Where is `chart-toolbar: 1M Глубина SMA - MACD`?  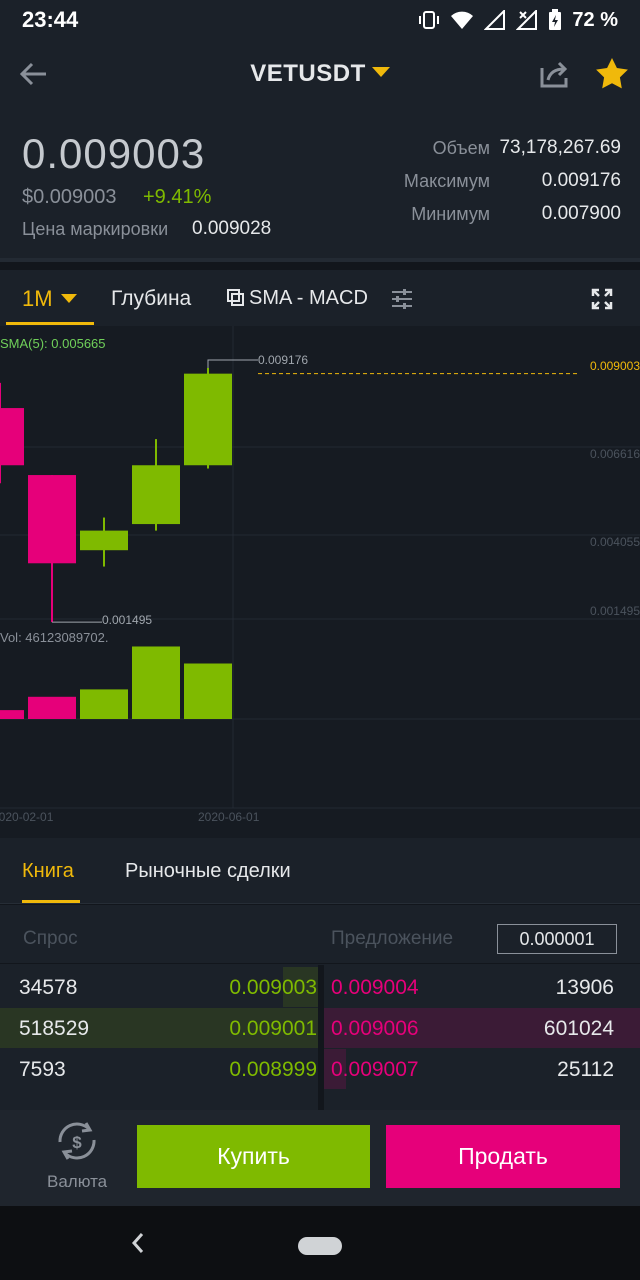 chart-toolbar: 1M Глубина SMA - MACD is located at coordinates (320, 298).